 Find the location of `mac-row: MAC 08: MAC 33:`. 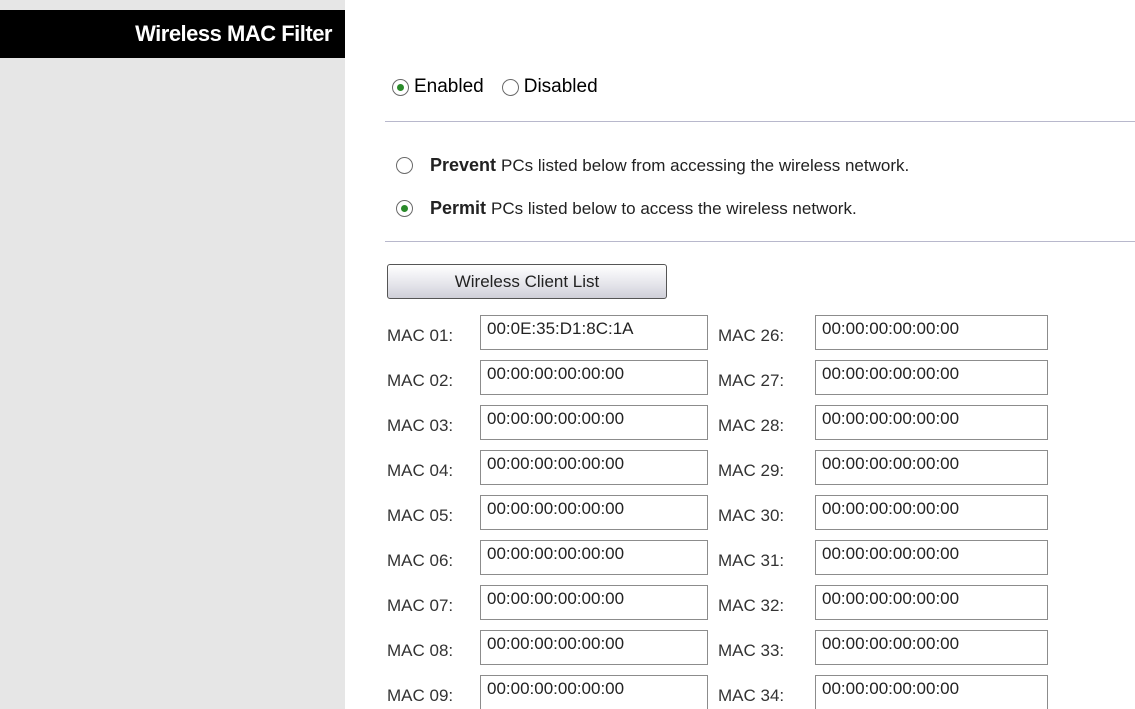

mac-row: MAC 08: MAC 33: is located at coordinates (722, 647).